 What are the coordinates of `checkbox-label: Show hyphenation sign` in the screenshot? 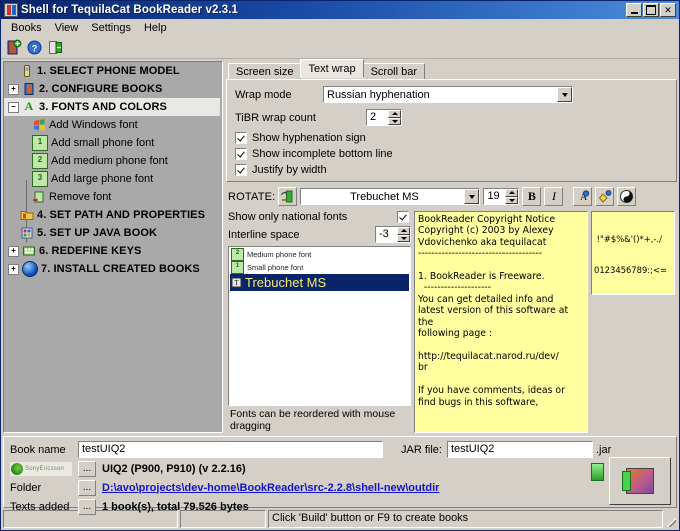 It's located at (309, 138).